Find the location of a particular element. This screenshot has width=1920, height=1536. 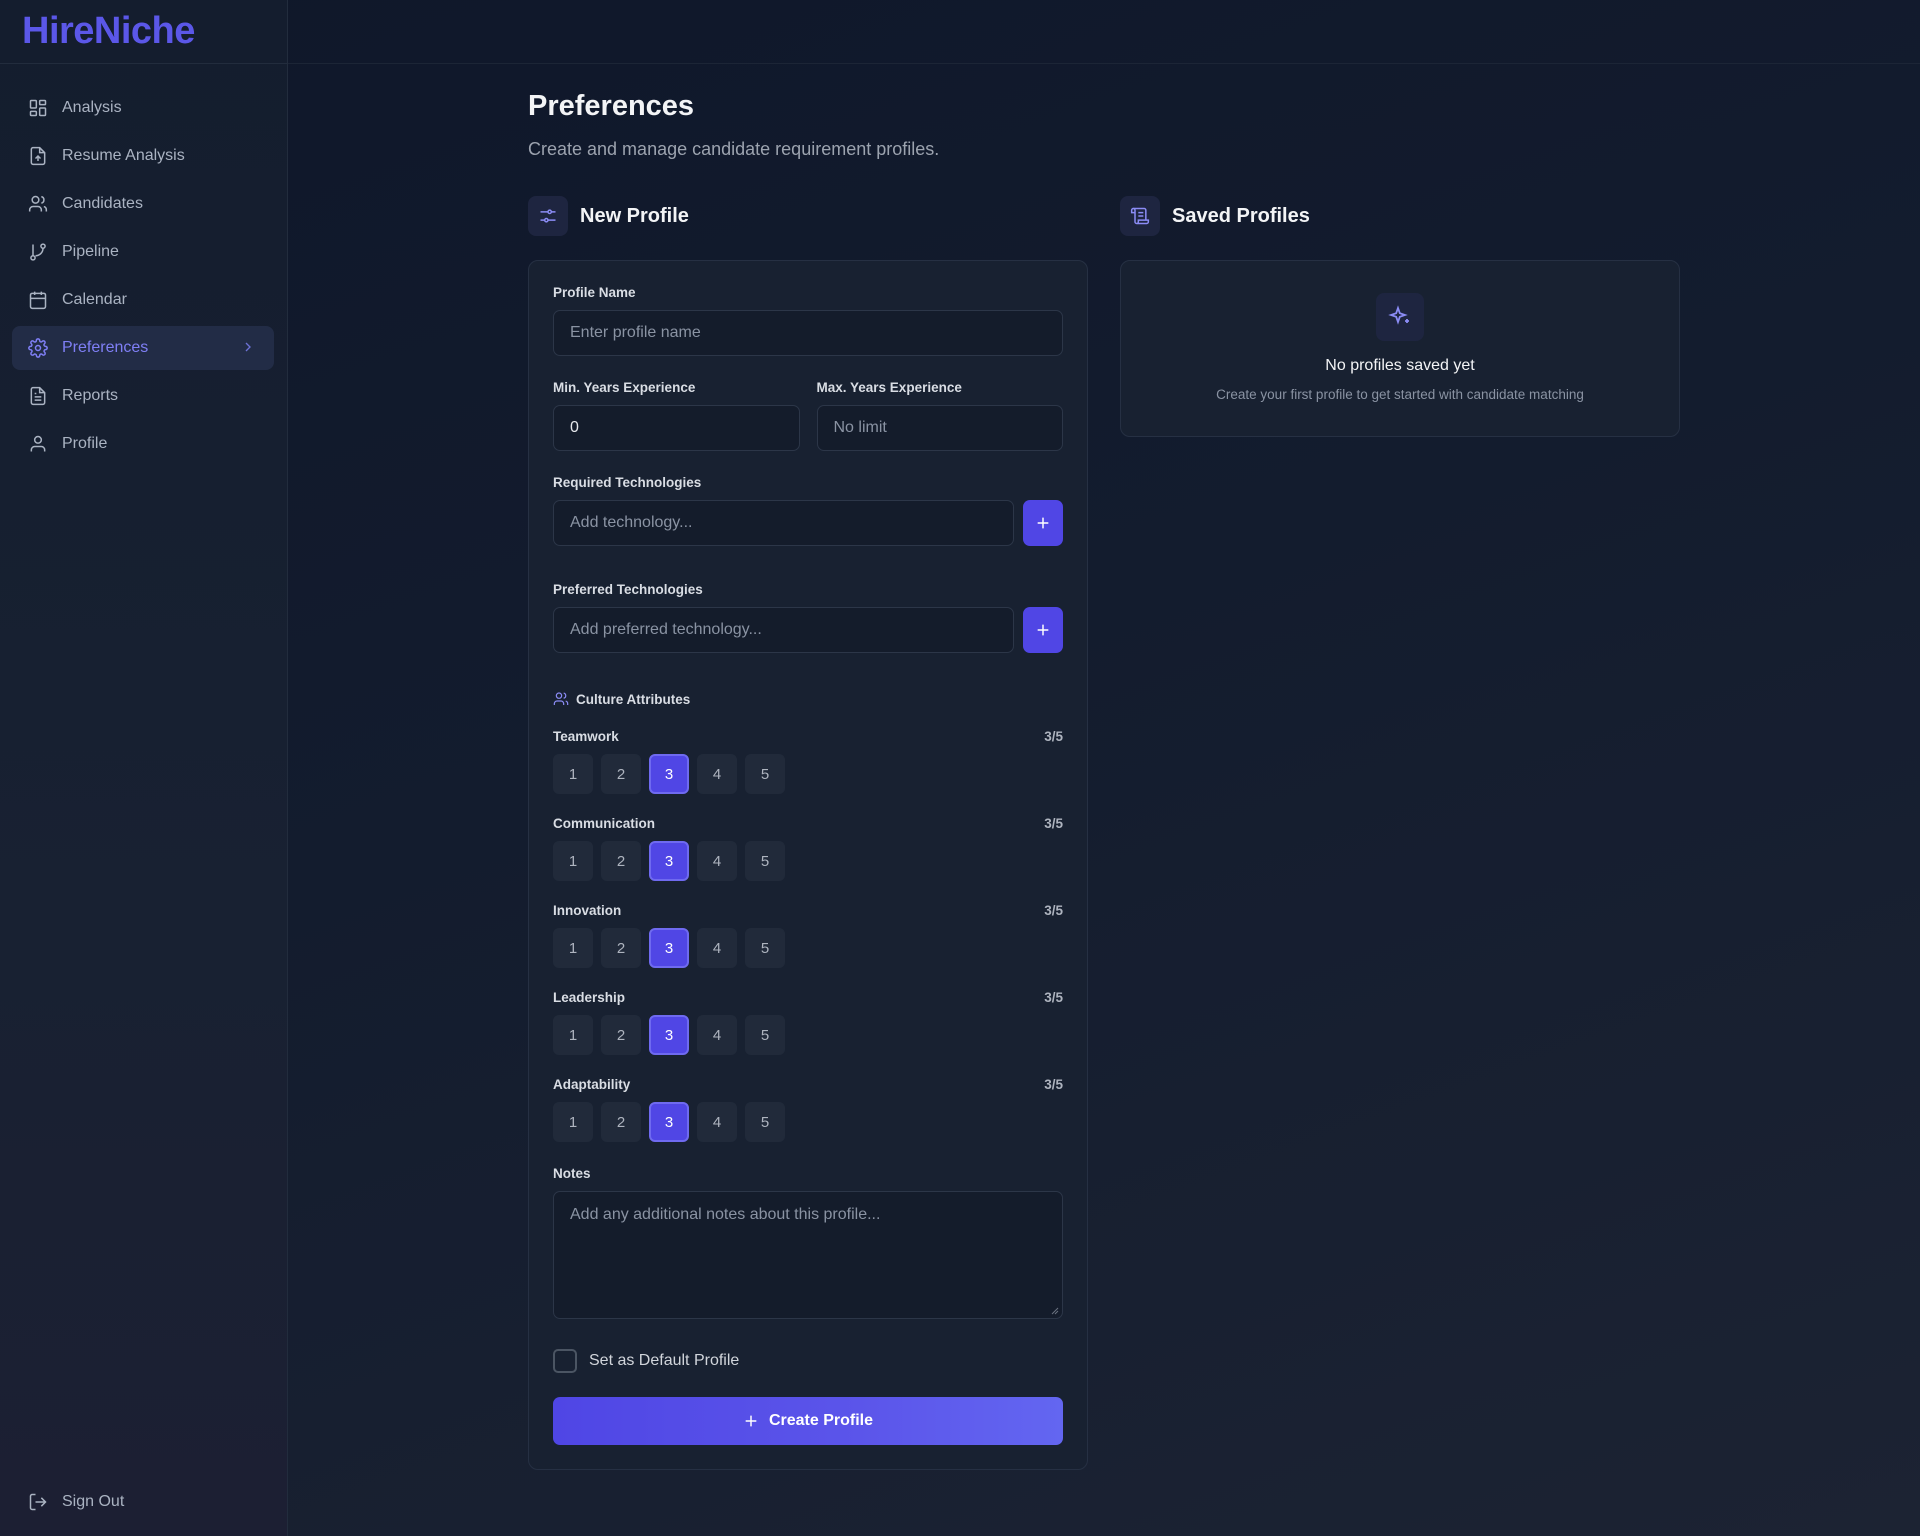

sidebar-item-candidates: Candidates is located at coordinates (143, 204).